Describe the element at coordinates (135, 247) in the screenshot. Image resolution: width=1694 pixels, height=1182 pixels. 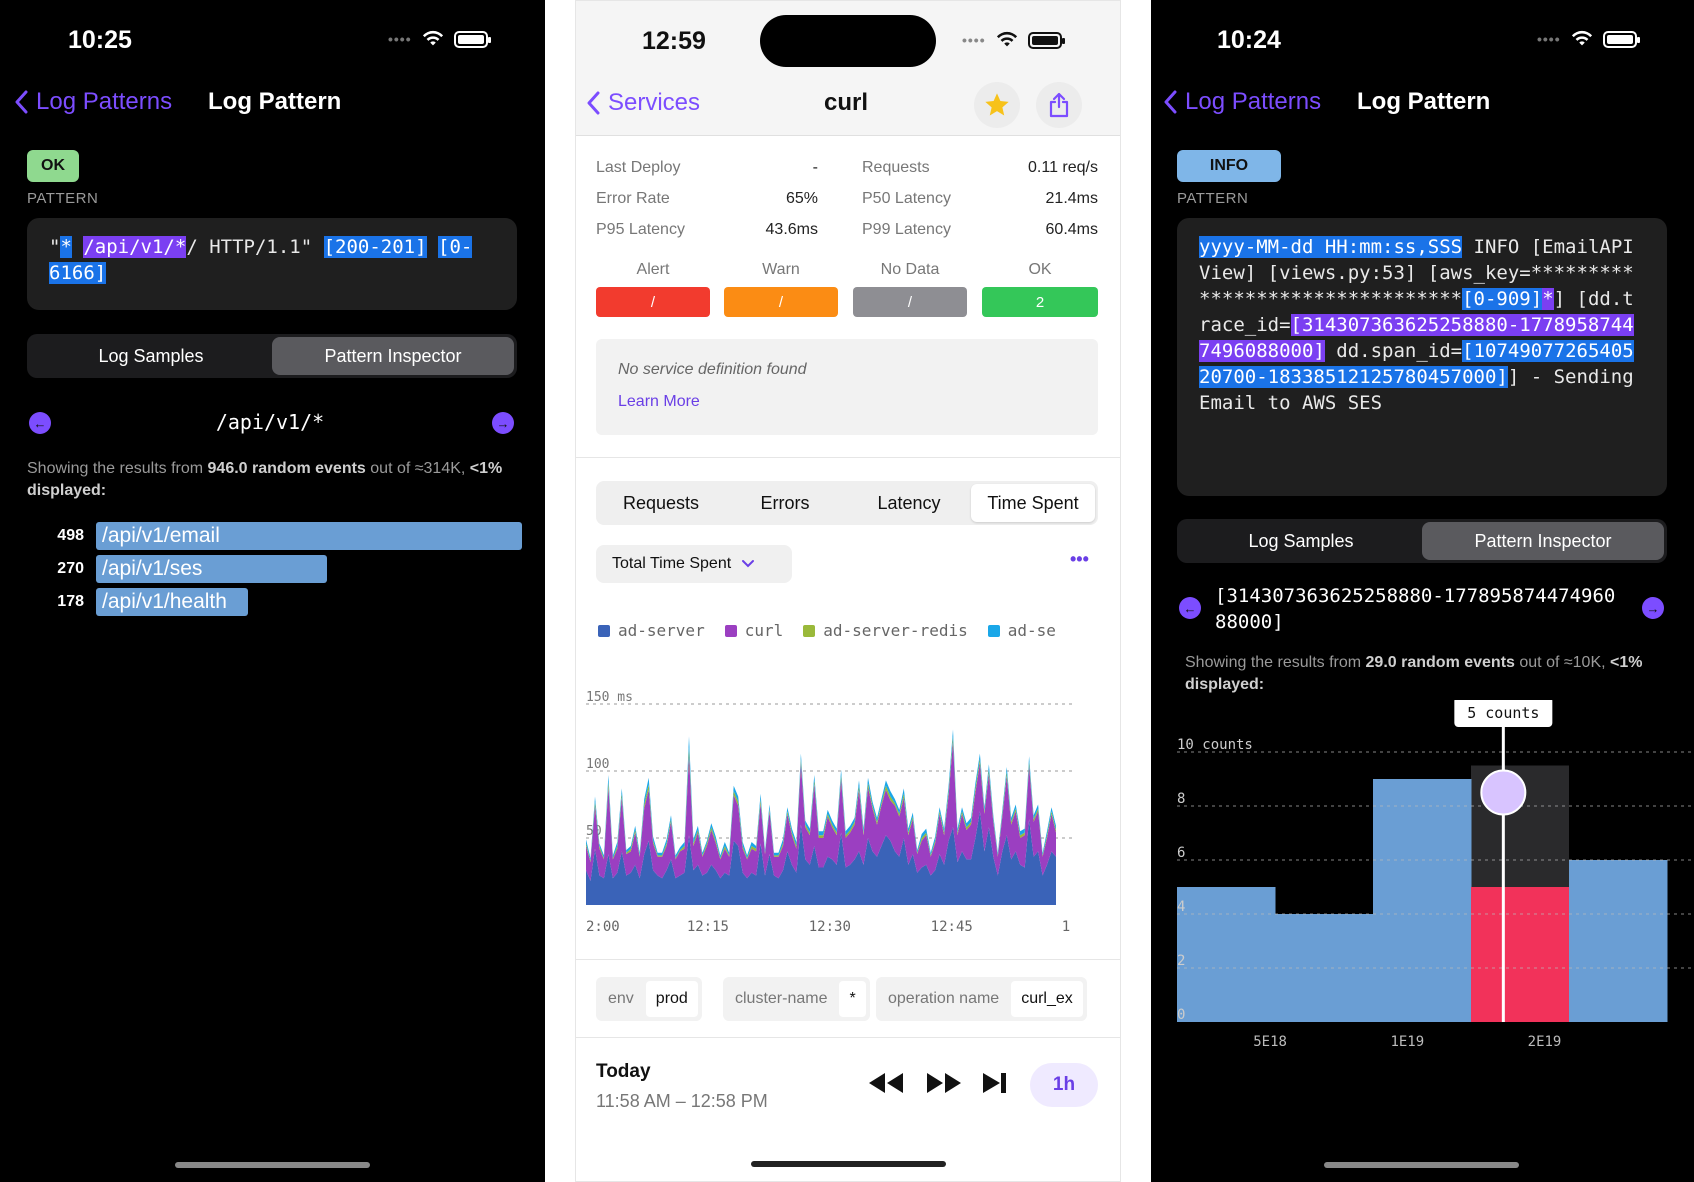
I see `pattern-token-highlight: /api/v1/*` at that location.